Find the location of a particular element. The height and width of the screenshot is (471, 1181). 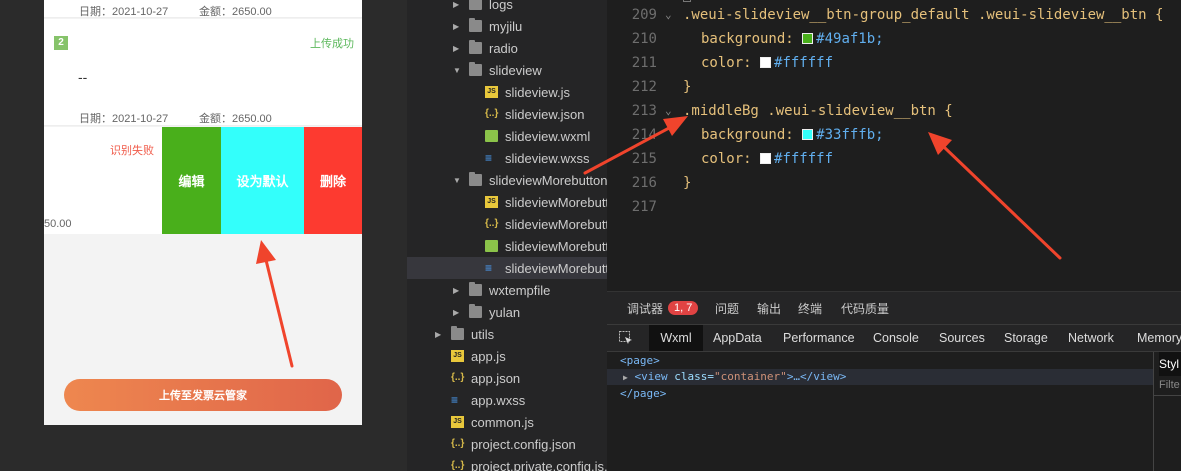

wxml-view-node: ▶ <view class="container">…</view> is located at coordinates (880, 377).